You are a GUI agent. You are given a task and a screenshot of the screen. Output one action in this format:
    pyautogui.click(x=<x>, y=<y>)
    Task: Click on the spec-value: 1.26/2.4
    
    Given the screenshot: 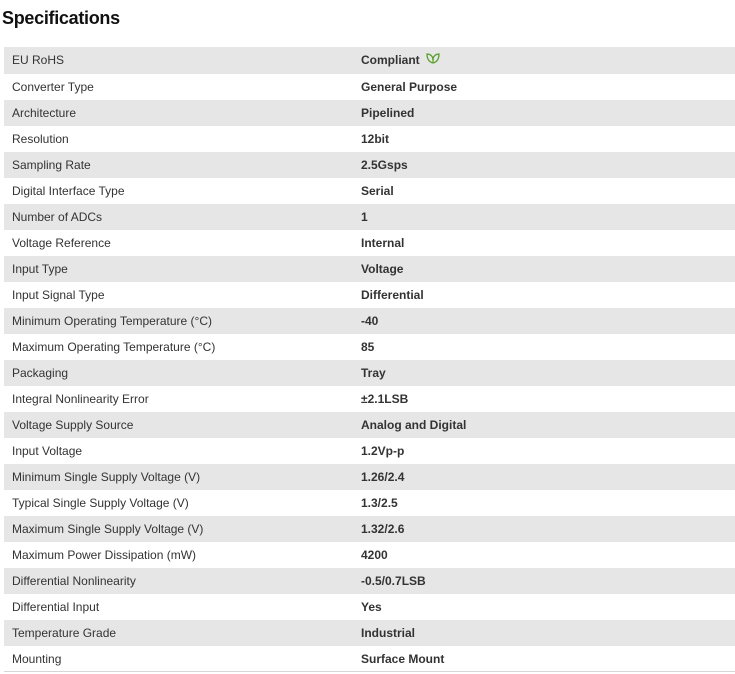 What is the action you would take?
    pyautogui.click(x=383, y=476)
    